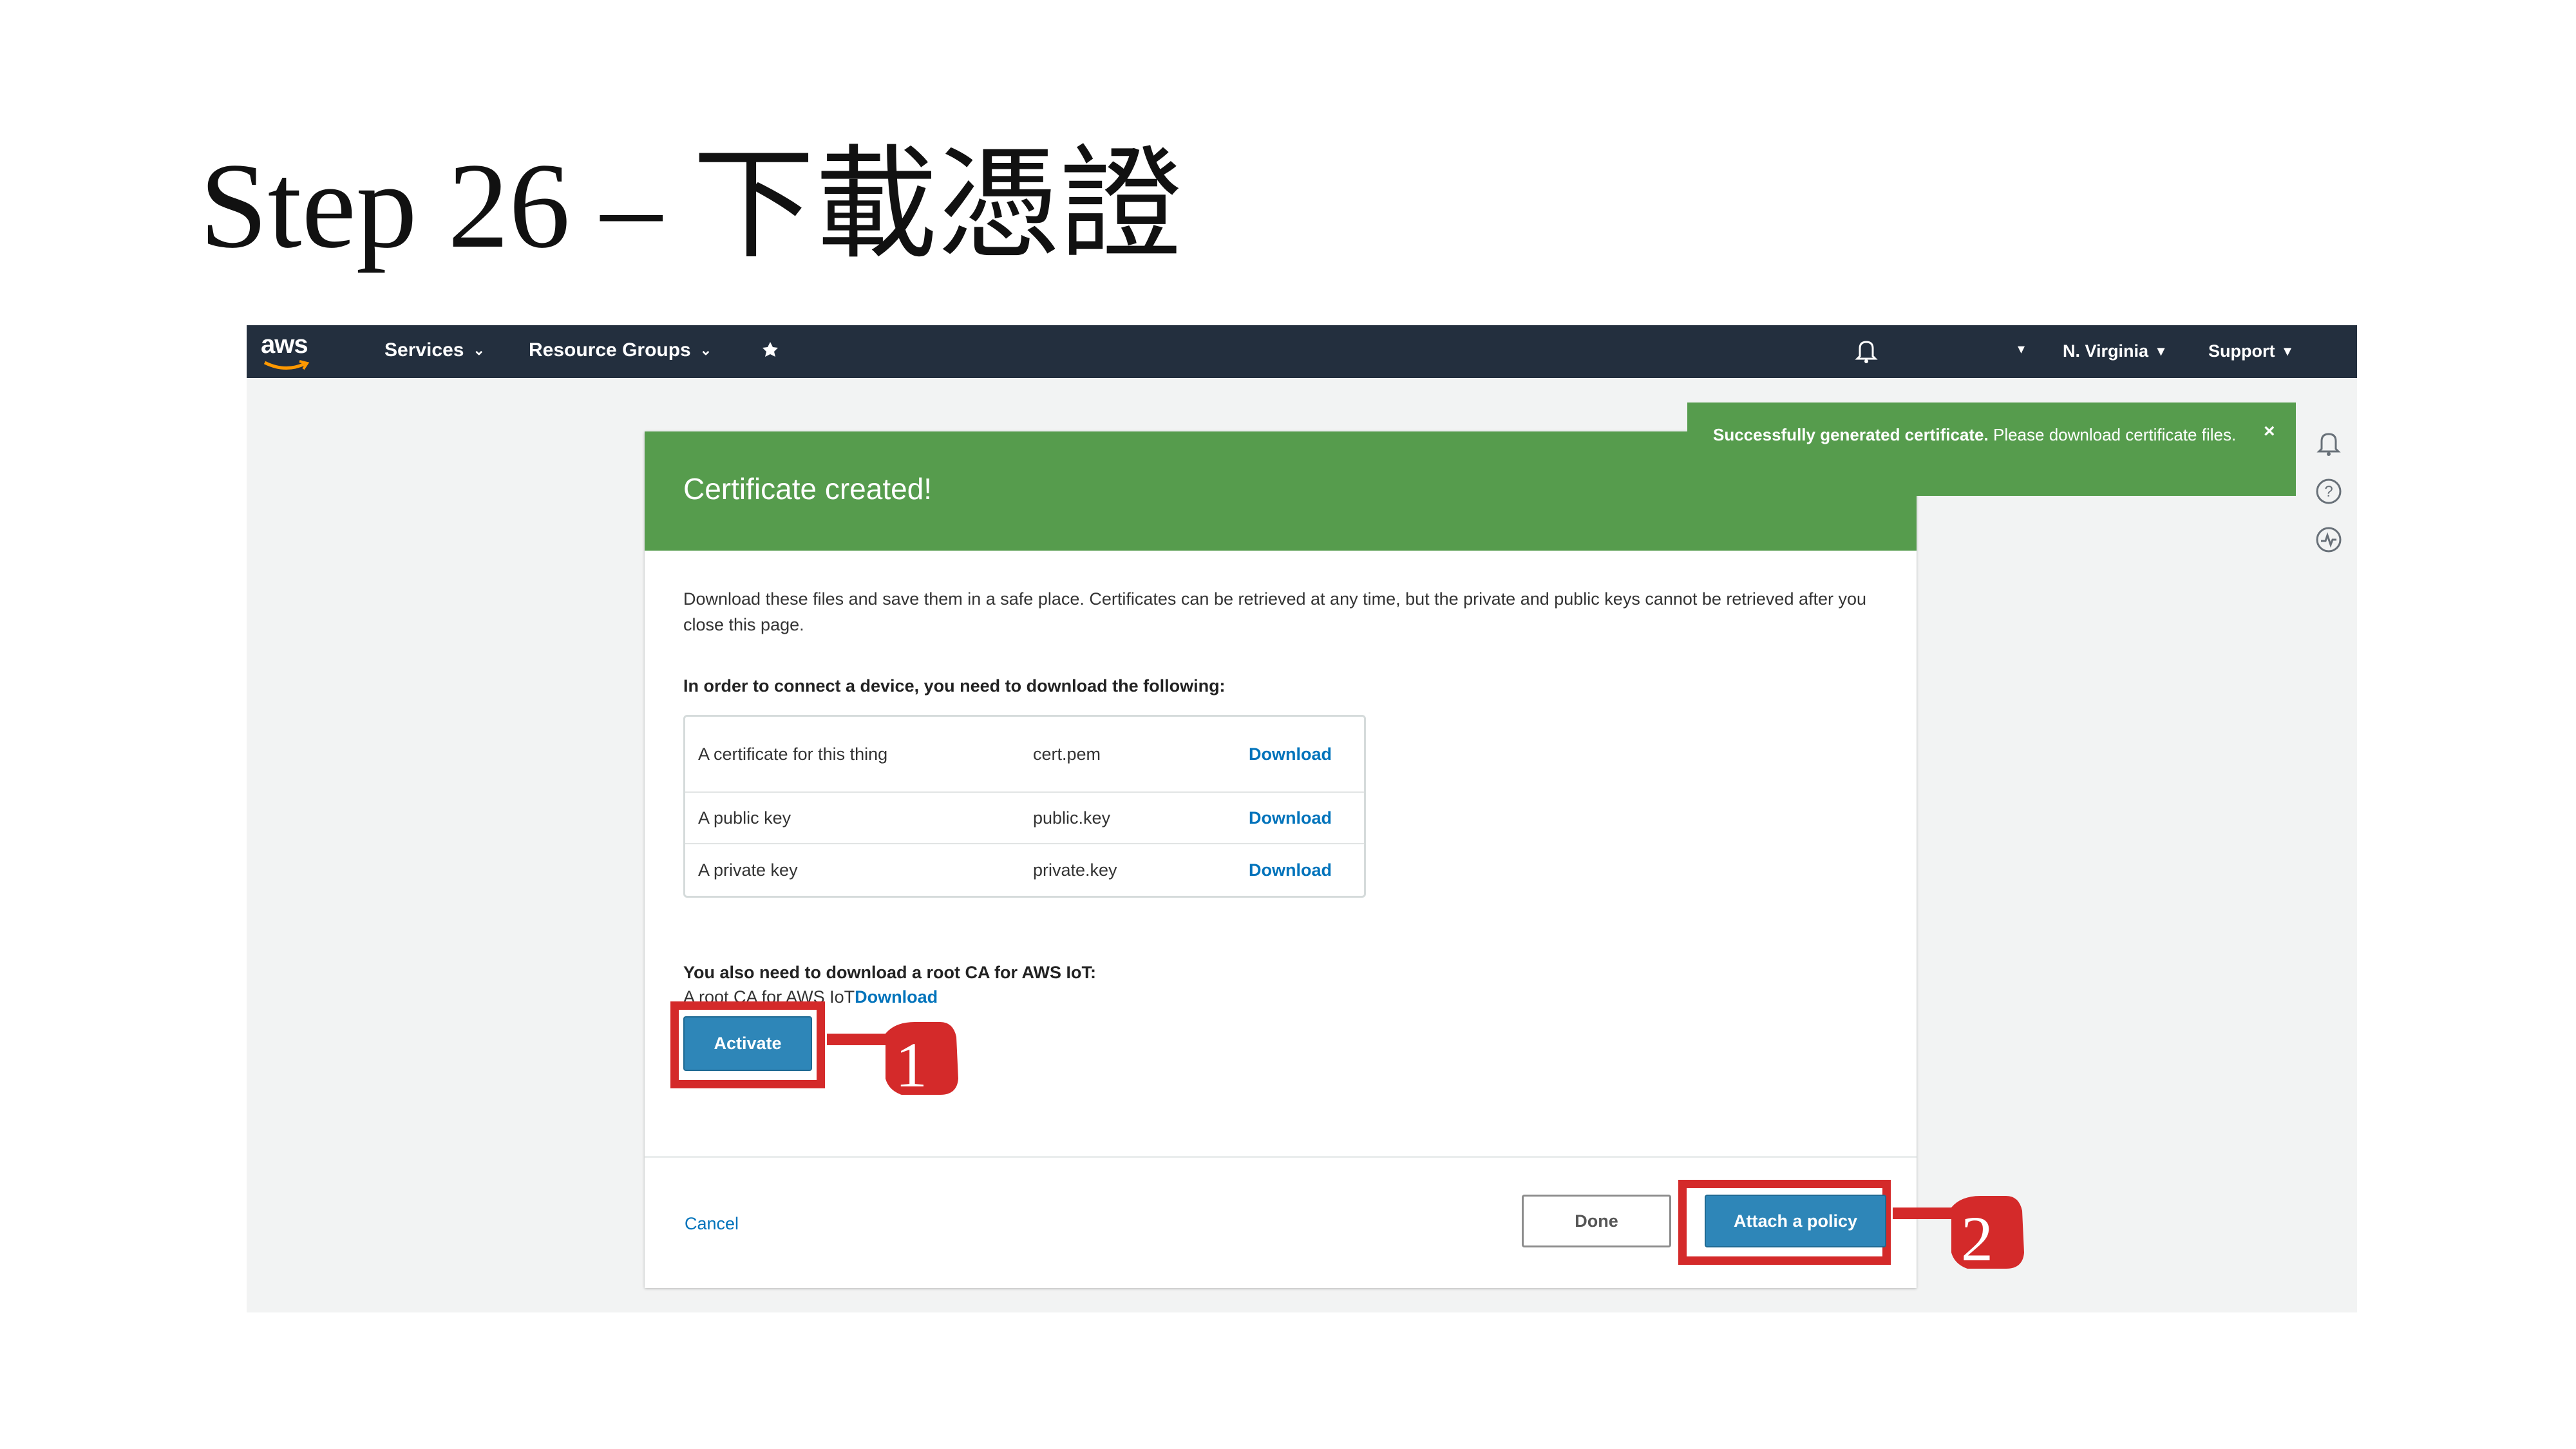 The width and height of the screenshot is (2576, 1449). I want to click on region-menu: N. Virginia ▾, so click(2113, 351).